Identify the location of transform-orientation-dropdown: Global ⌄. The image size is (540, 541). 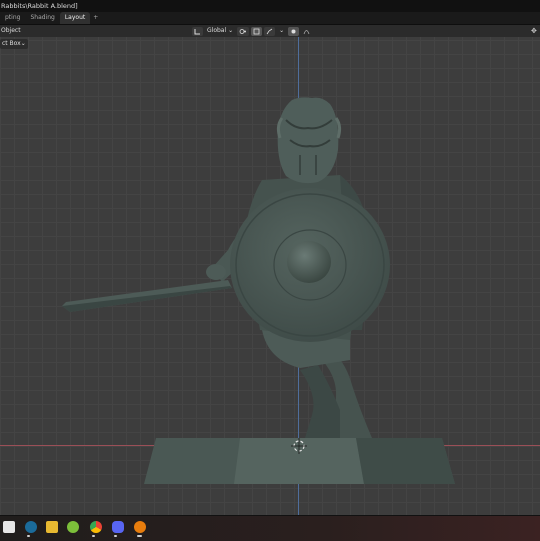
(220, 31).